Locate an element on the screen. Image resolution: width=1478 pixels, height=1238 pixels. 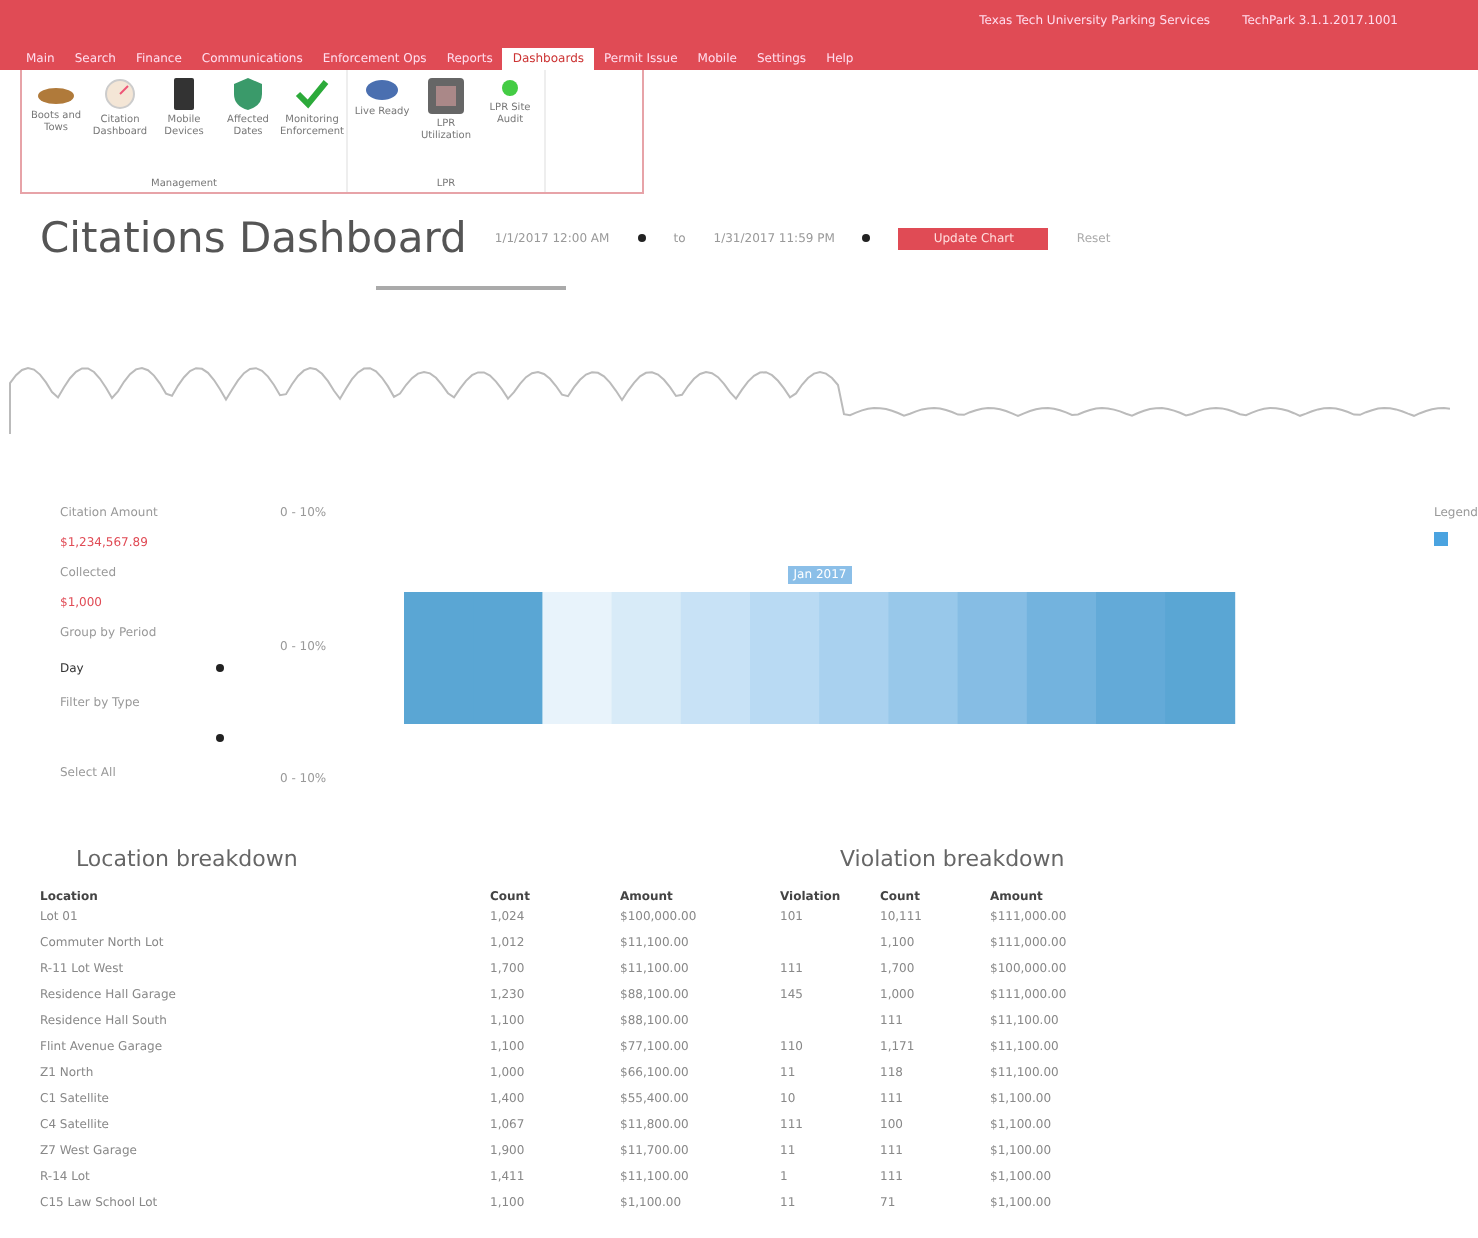
gauge-icon is located at coordinates (120, 94).